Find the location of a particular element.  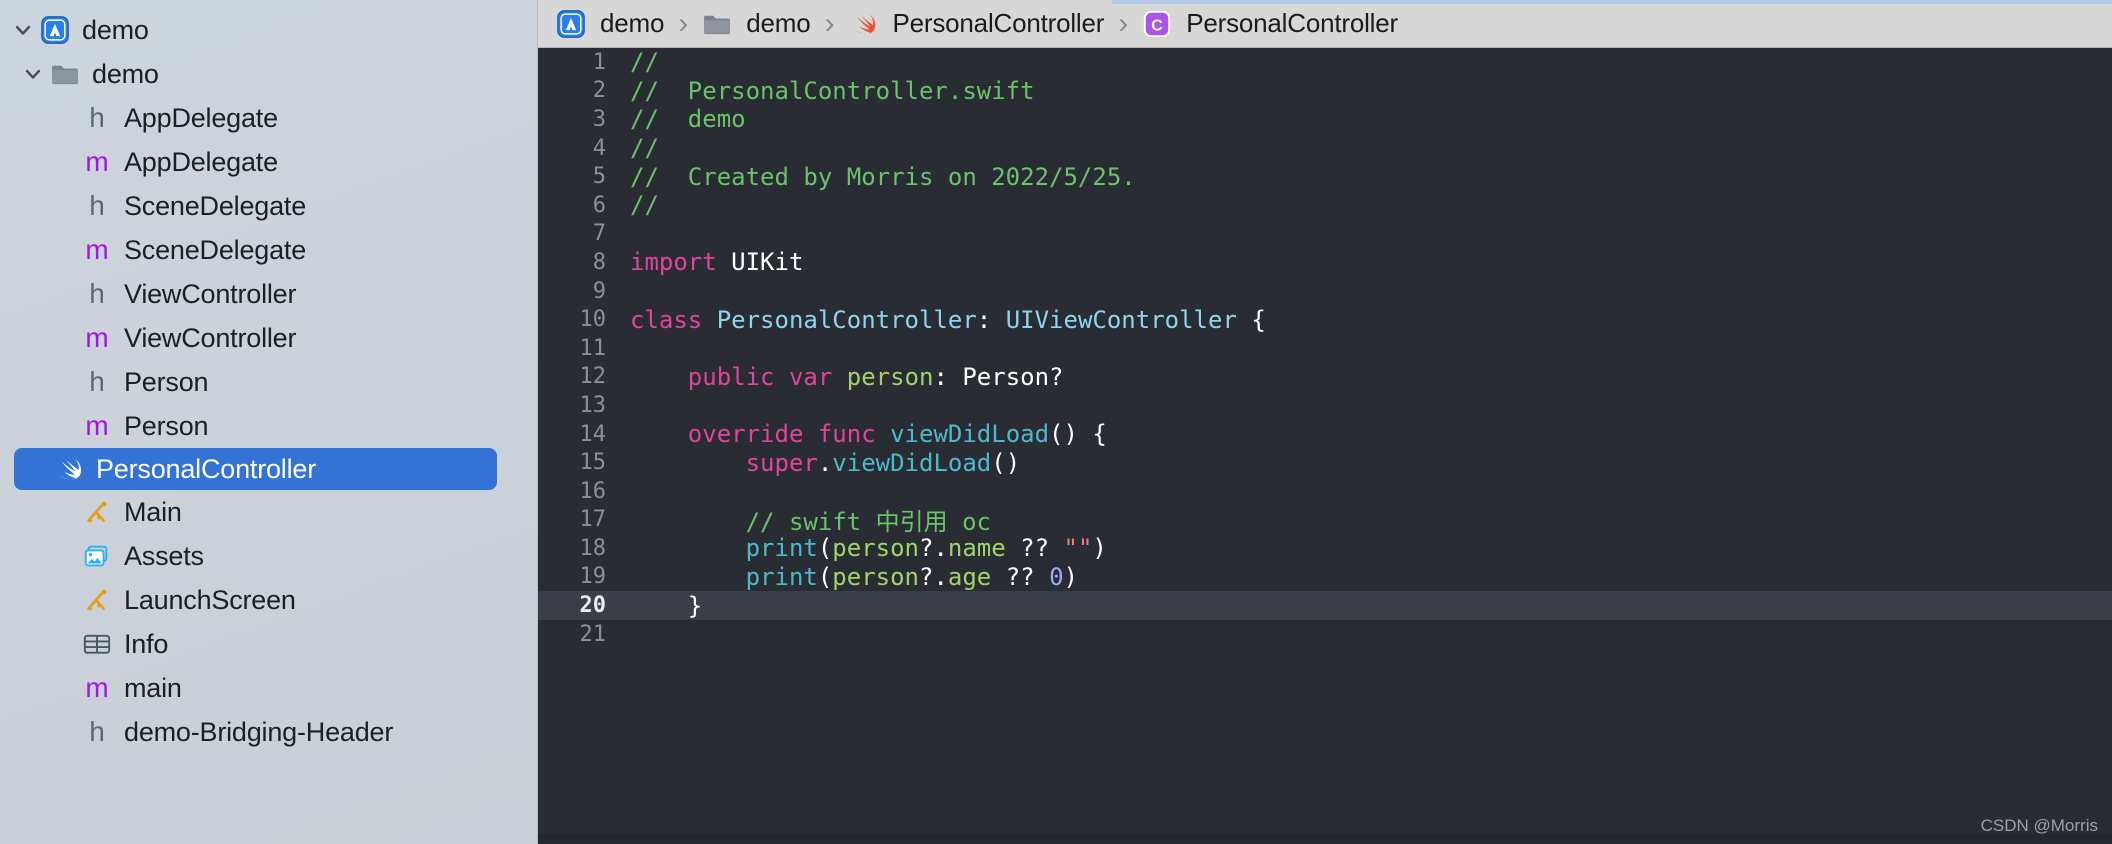

sidebar-item-person: m Person is located at coordinates (268, 426).